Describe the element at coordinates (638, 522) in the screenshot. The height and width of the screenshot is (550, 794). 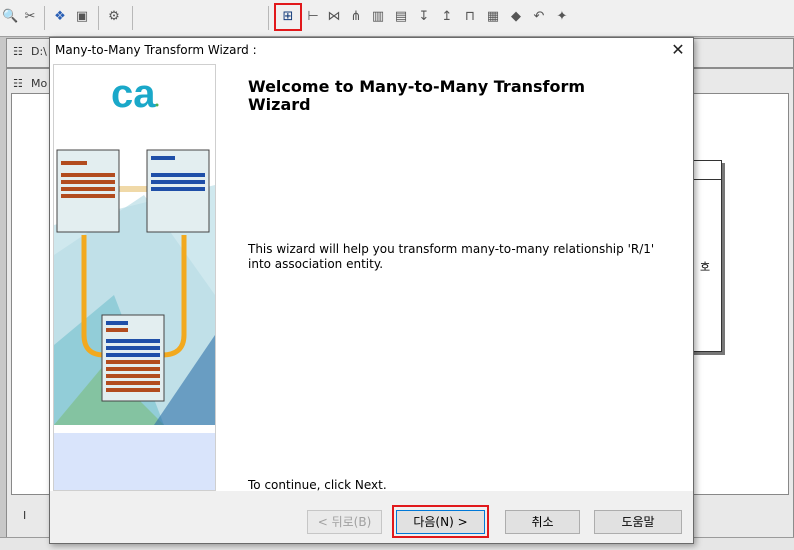
I see `help-button: 도움말` at that location.